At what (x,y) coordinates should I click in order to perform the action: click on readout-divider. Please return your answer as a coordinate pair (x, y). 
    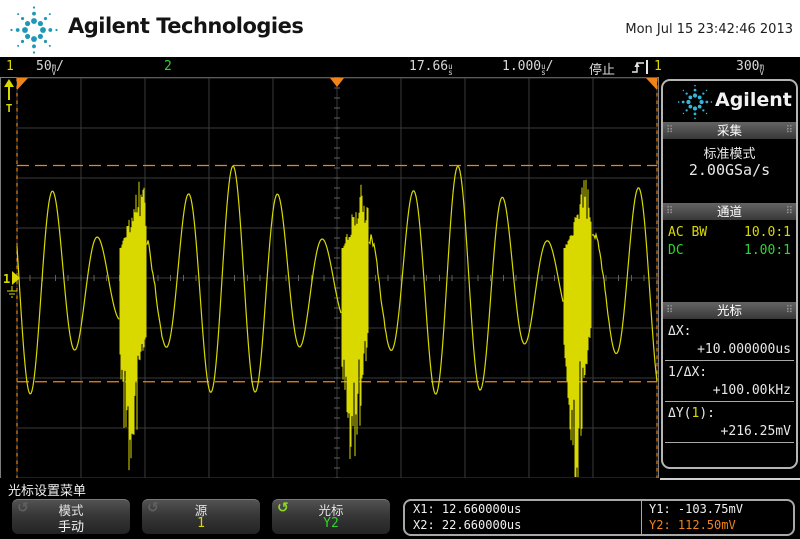
    Looking at the image, I should click on (641, 517).